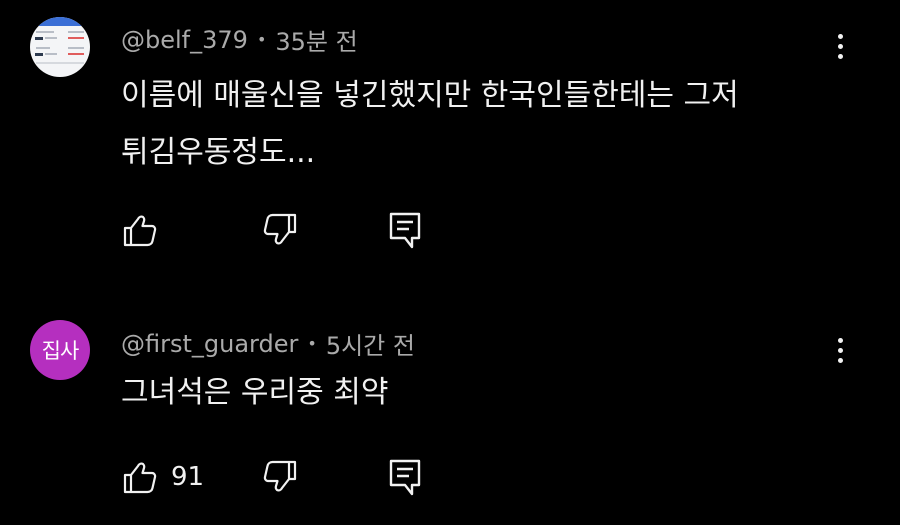 This screenshot has height=525, width=900. I want to click on avatar: 집사, so click(60, 350).